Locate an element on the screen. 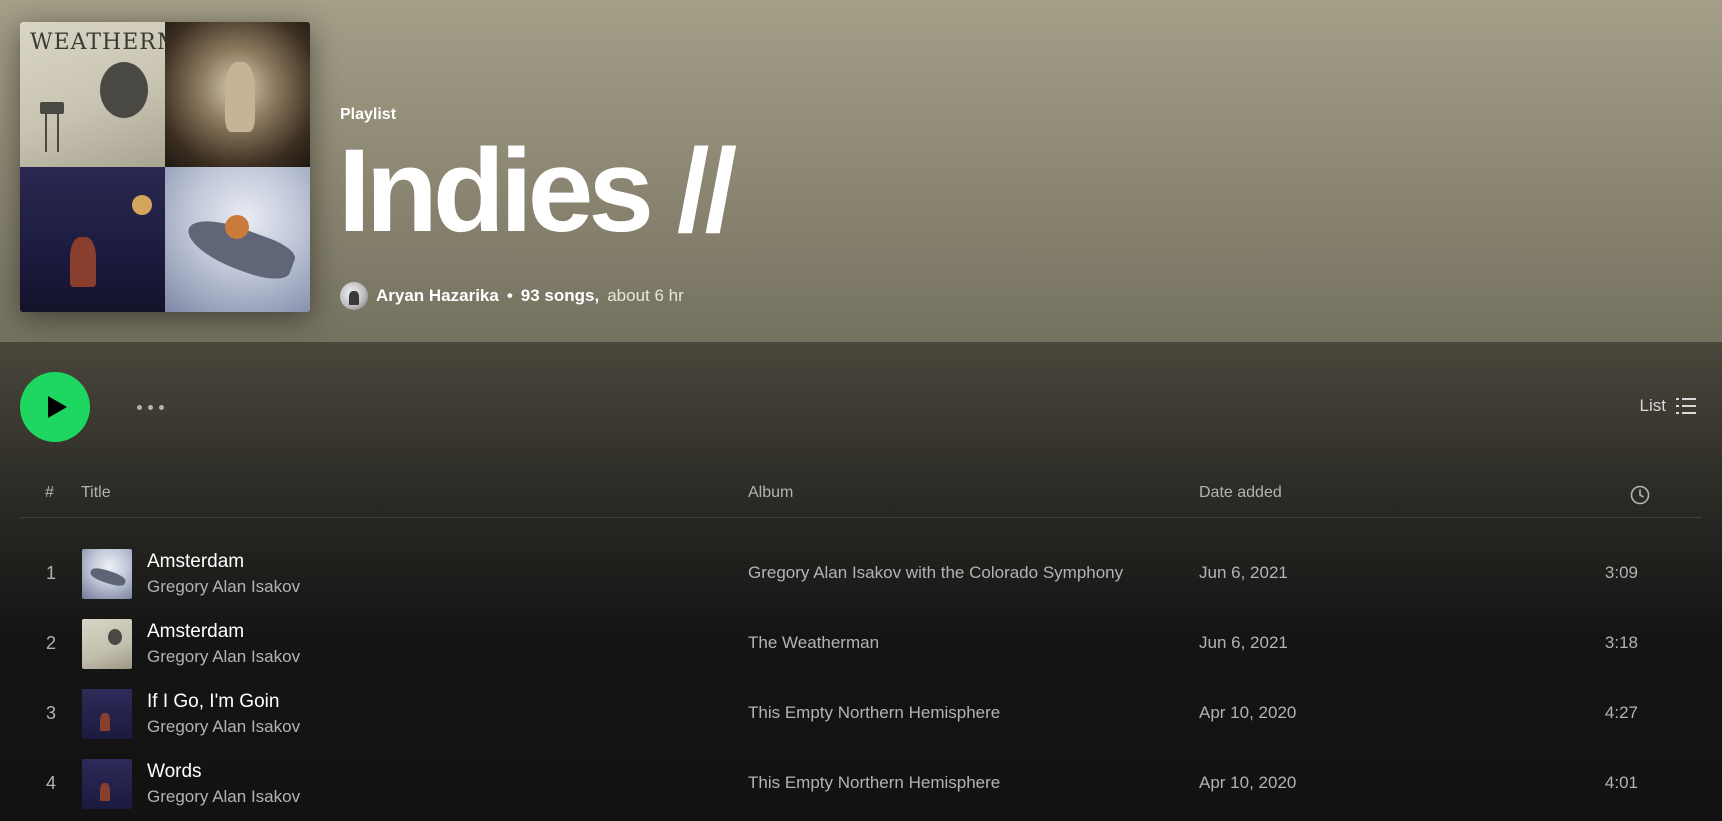 The height and width of the screenshot is (821, 1722). play-icon is located at coordinates (57, 407).